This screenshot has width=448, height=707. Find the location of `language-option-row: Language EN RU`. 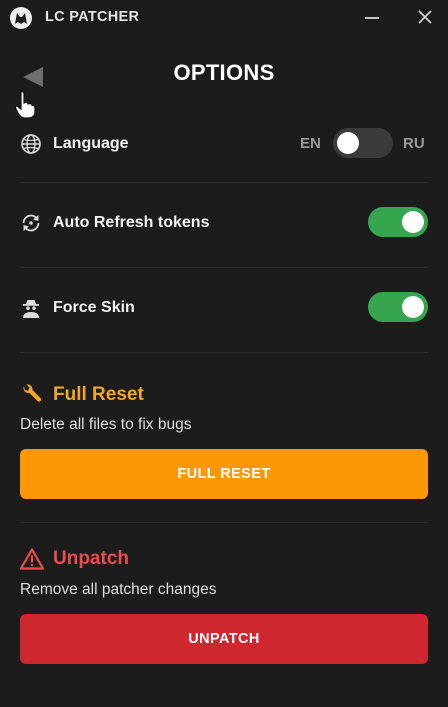

language-option-row: Language EN RU is located at coordinates (224, 143).